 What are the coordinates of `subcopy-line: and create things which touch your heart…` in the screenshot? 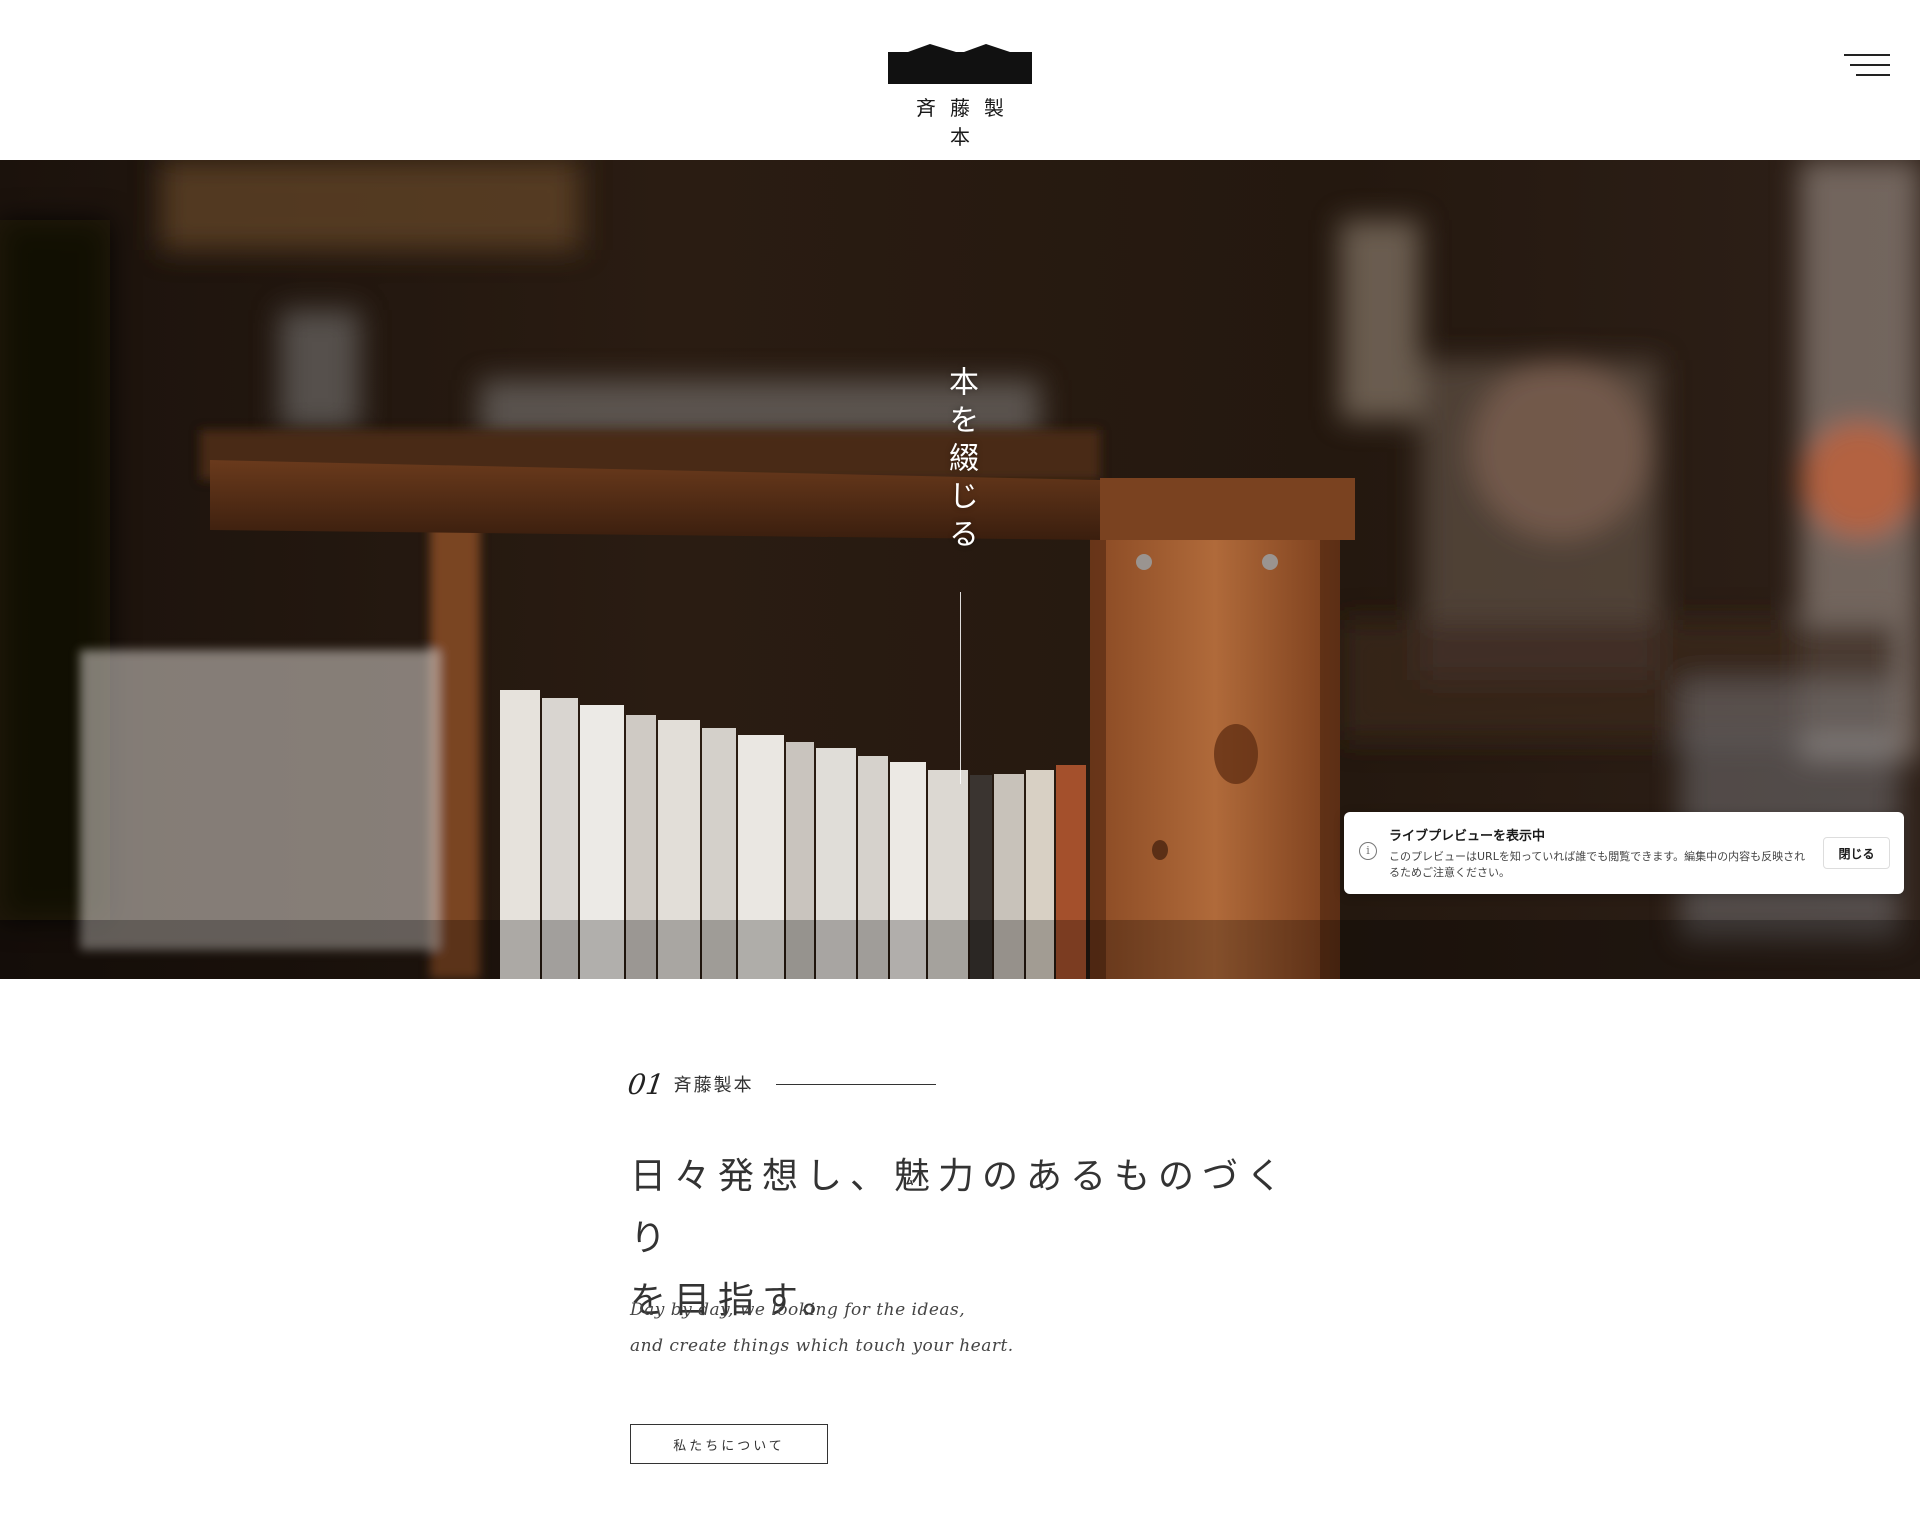 It's located at (822, 1346).